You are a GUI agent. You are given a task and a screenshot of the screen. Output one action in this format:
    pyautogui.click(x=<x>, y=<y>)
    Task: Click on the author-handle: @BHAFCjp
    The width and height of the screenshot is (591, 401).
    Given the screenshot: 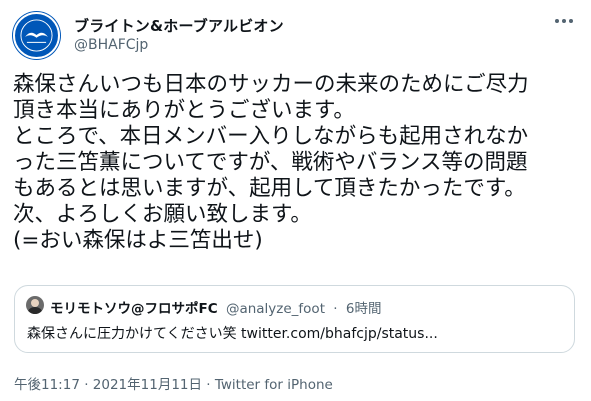 What is the action you would take?
    pyautogui.click(x=111, y=45)
    